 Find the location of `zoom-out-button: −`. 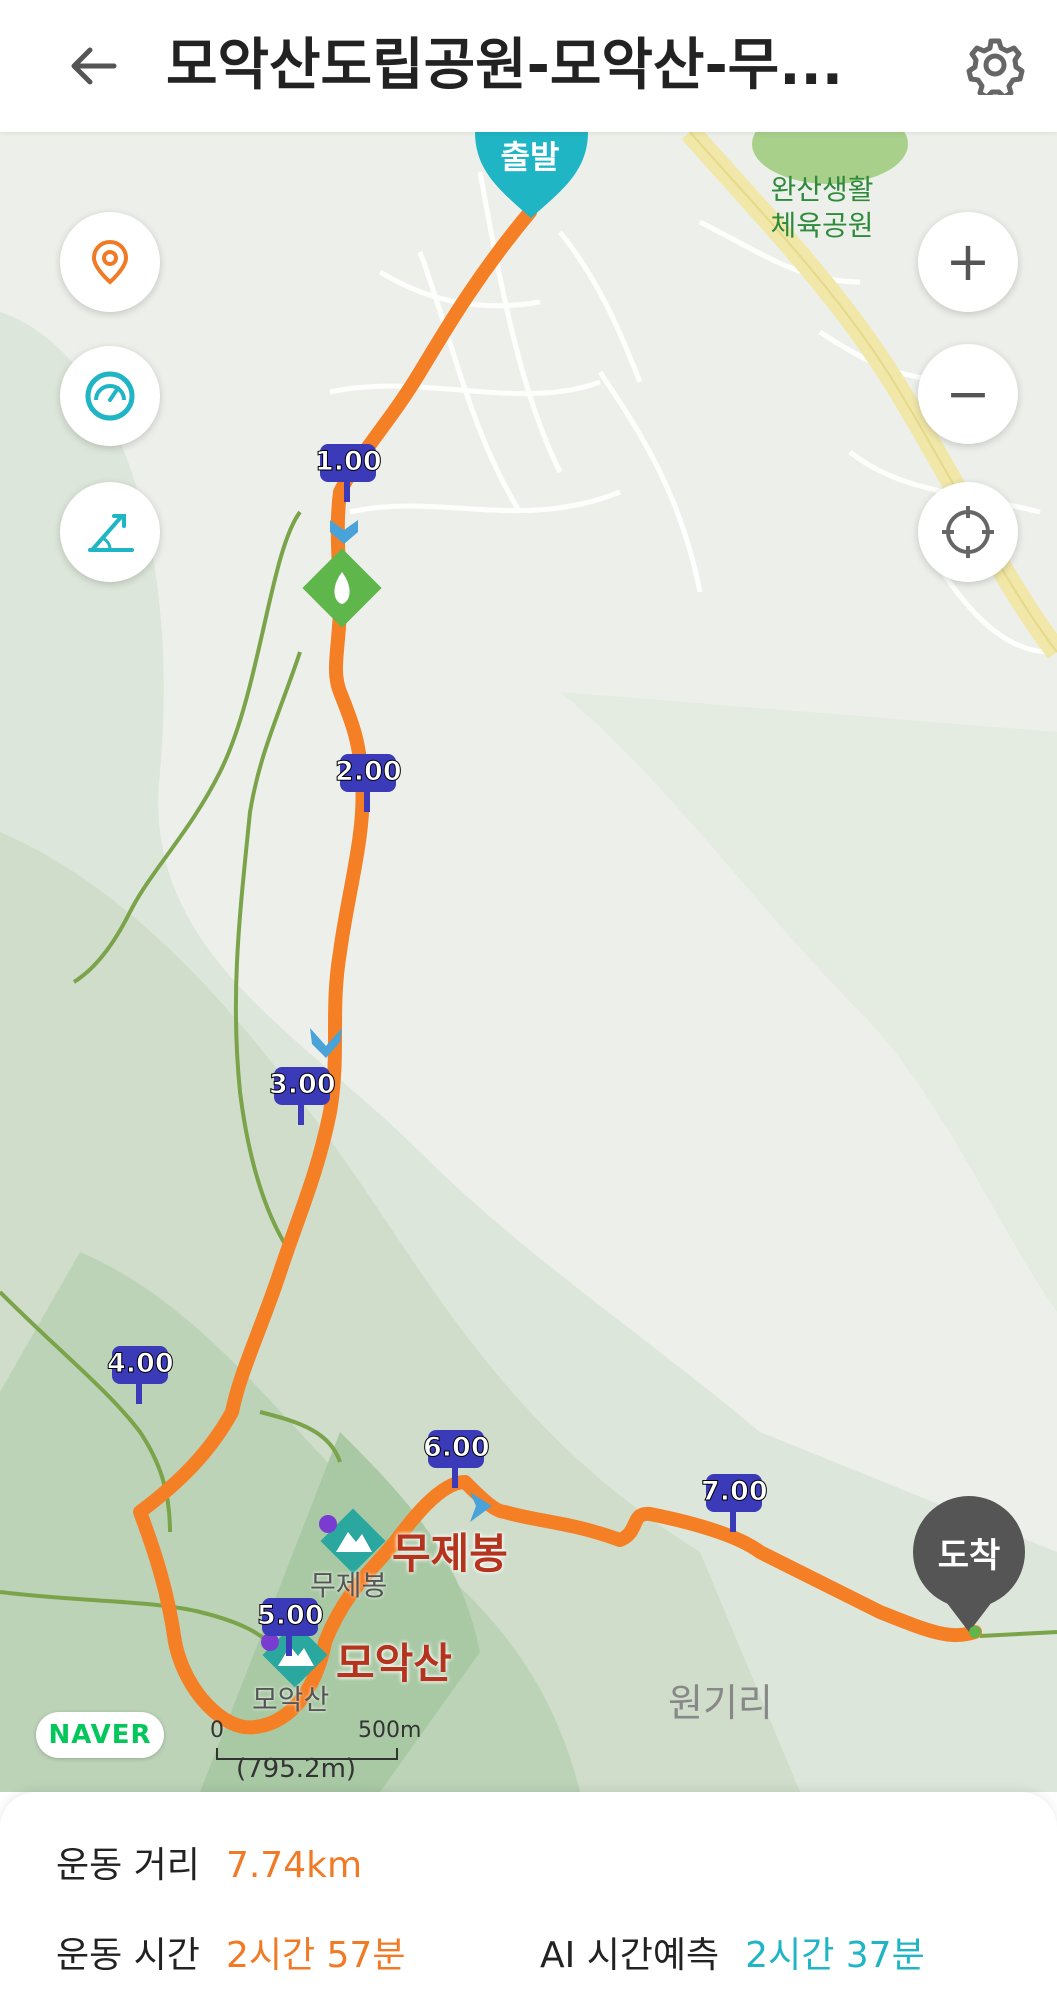

zoom-out-button: − is located at coordinates (968, 394).